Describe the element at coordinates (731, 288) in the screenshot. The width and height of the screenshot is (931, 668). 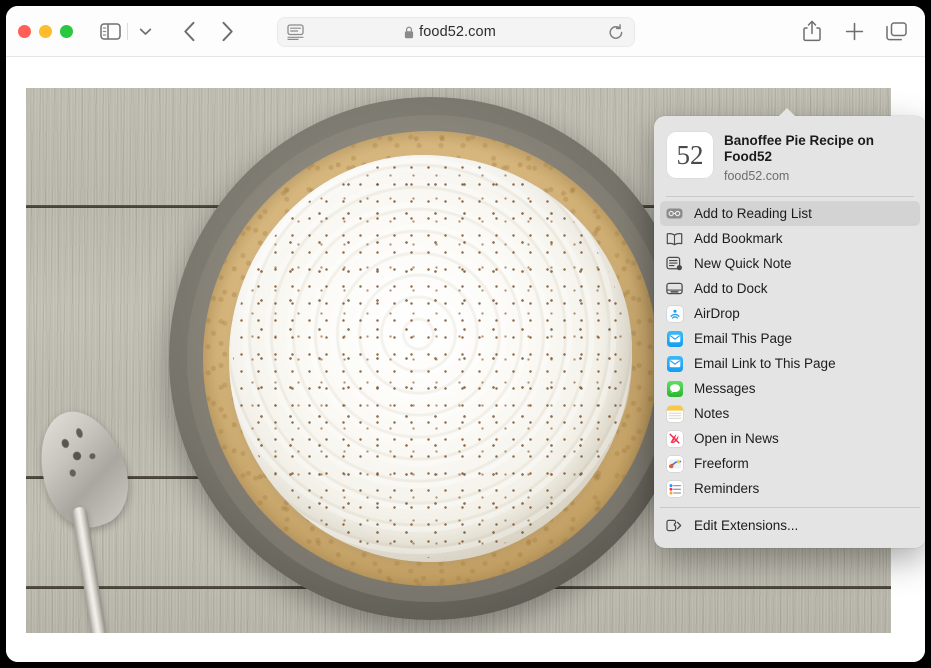
I see `menu-item-label: Add to Dock` at that location.